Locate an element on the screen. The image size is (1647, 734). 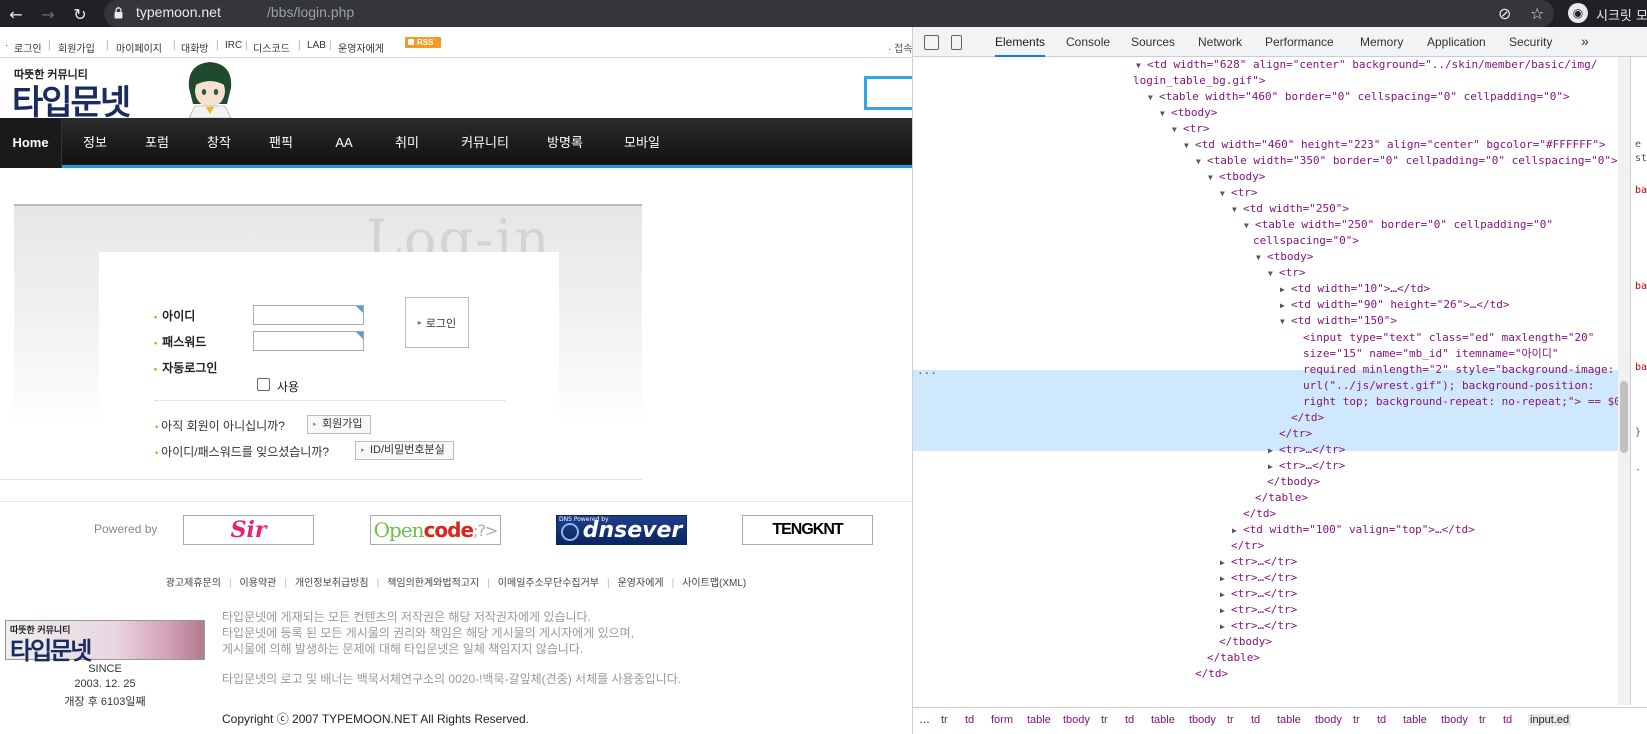
dom-node: ▶ <td width="90" height="26">…</td> is located at coordinates (1265, 305).